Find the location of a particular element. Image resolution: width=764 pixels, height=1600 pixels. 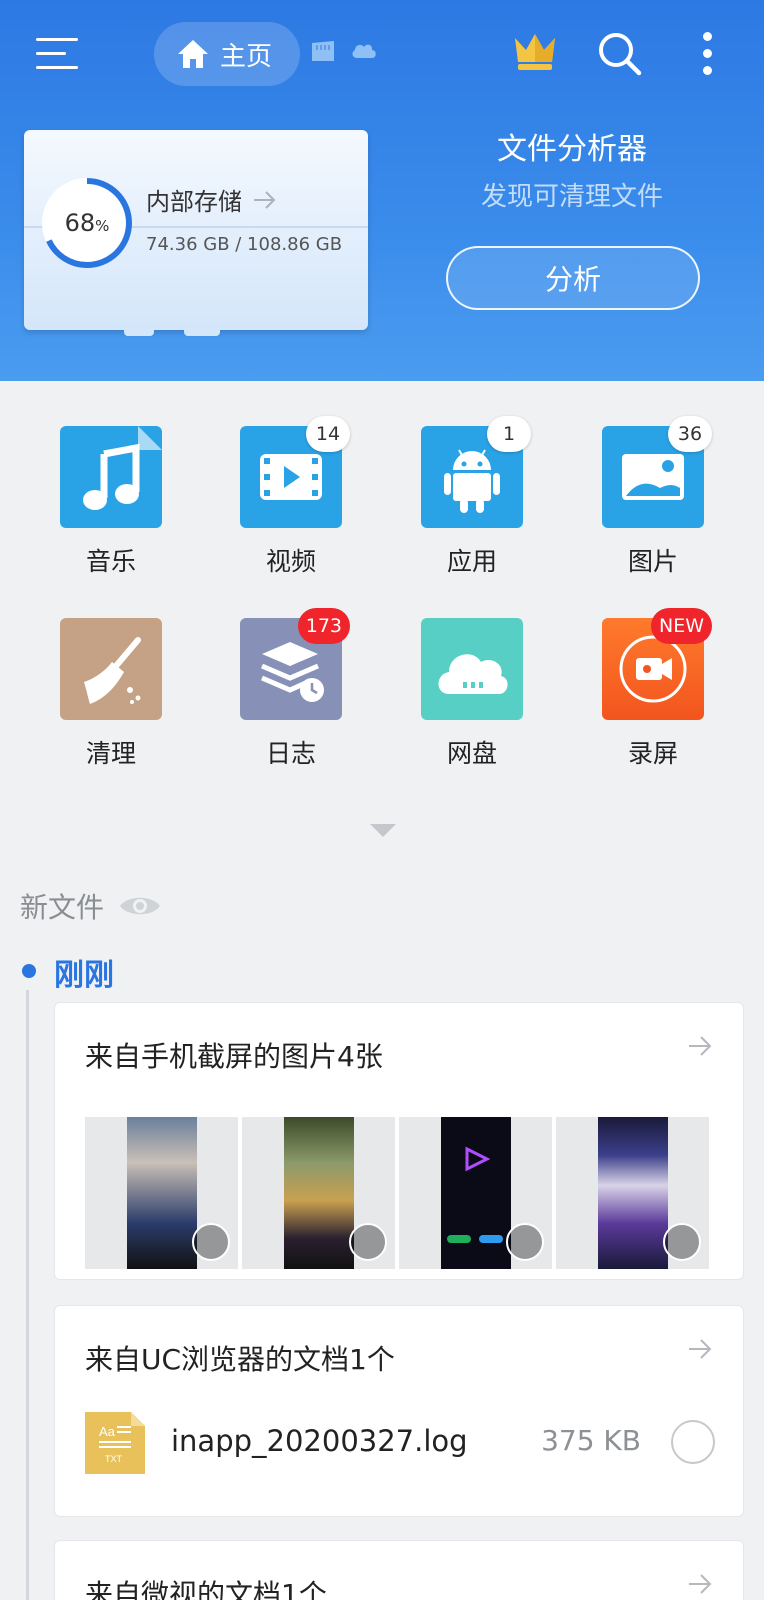

storage-percent: 68% is located at coordinates (87, 223).